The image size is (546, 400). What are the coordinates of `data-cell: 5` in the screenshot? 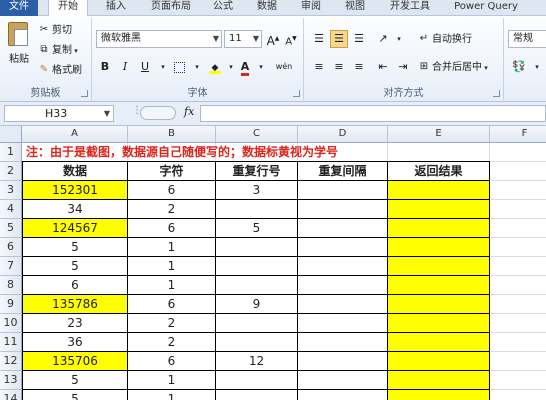 It's located at (75, 247).